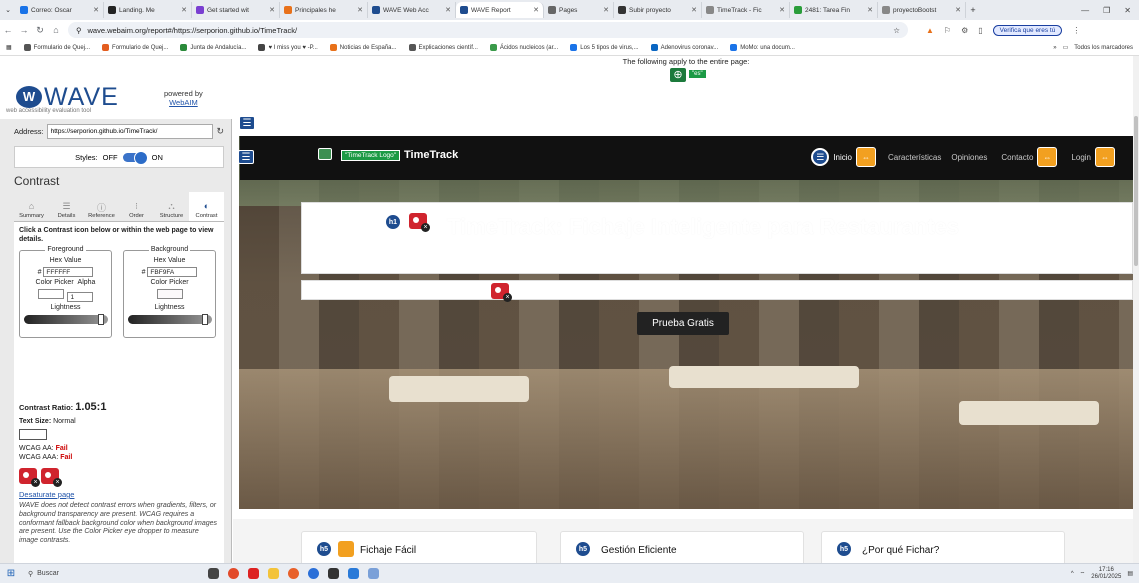  Describe the element at coordinates (842, 157) in the screenshot. I see `nav-link-inicio: Inicio` at that location.